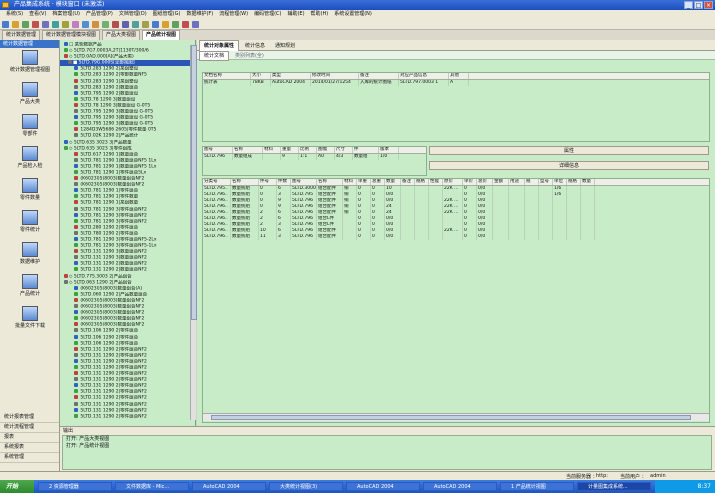 The height and width of the screenshot is (493, 715). What do you see at coordinates (21, 35) in the screenshot?
I see `doc-tab: 统计数据管理` at bounding box center [21, 35].